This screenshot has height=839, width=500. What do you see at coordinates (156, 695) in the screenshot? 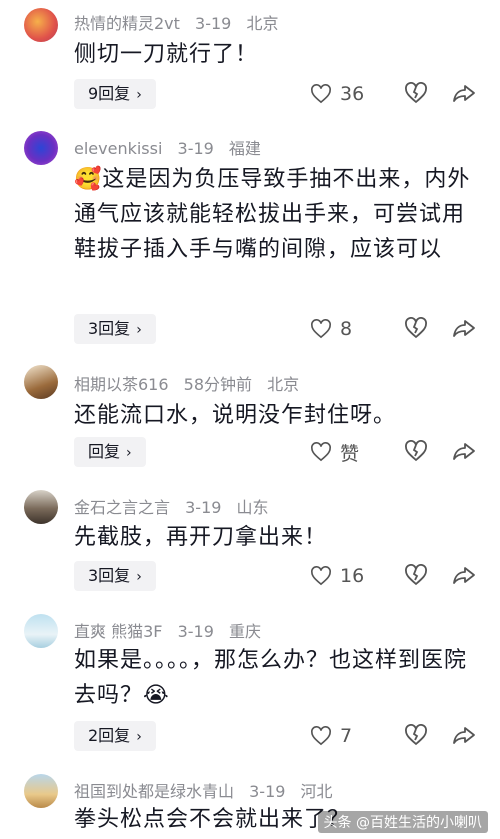
I see `emoji: 😭` at bounding box center [156, 695].